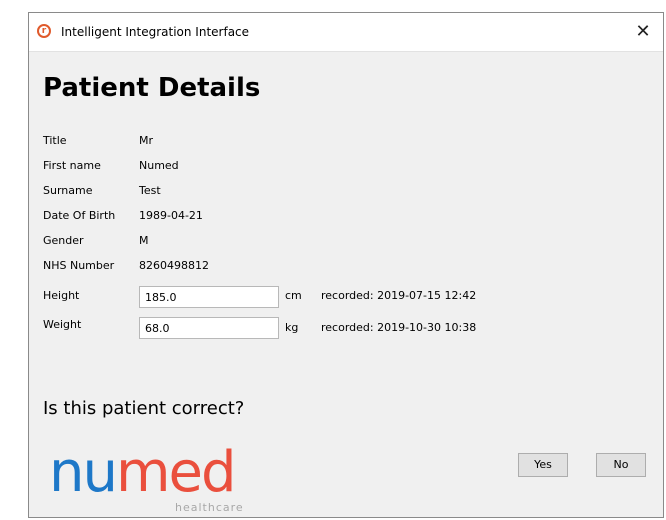  Describe the element at coordinates (144, 240) in the screenshot. I see `gender-value: M` at that location.